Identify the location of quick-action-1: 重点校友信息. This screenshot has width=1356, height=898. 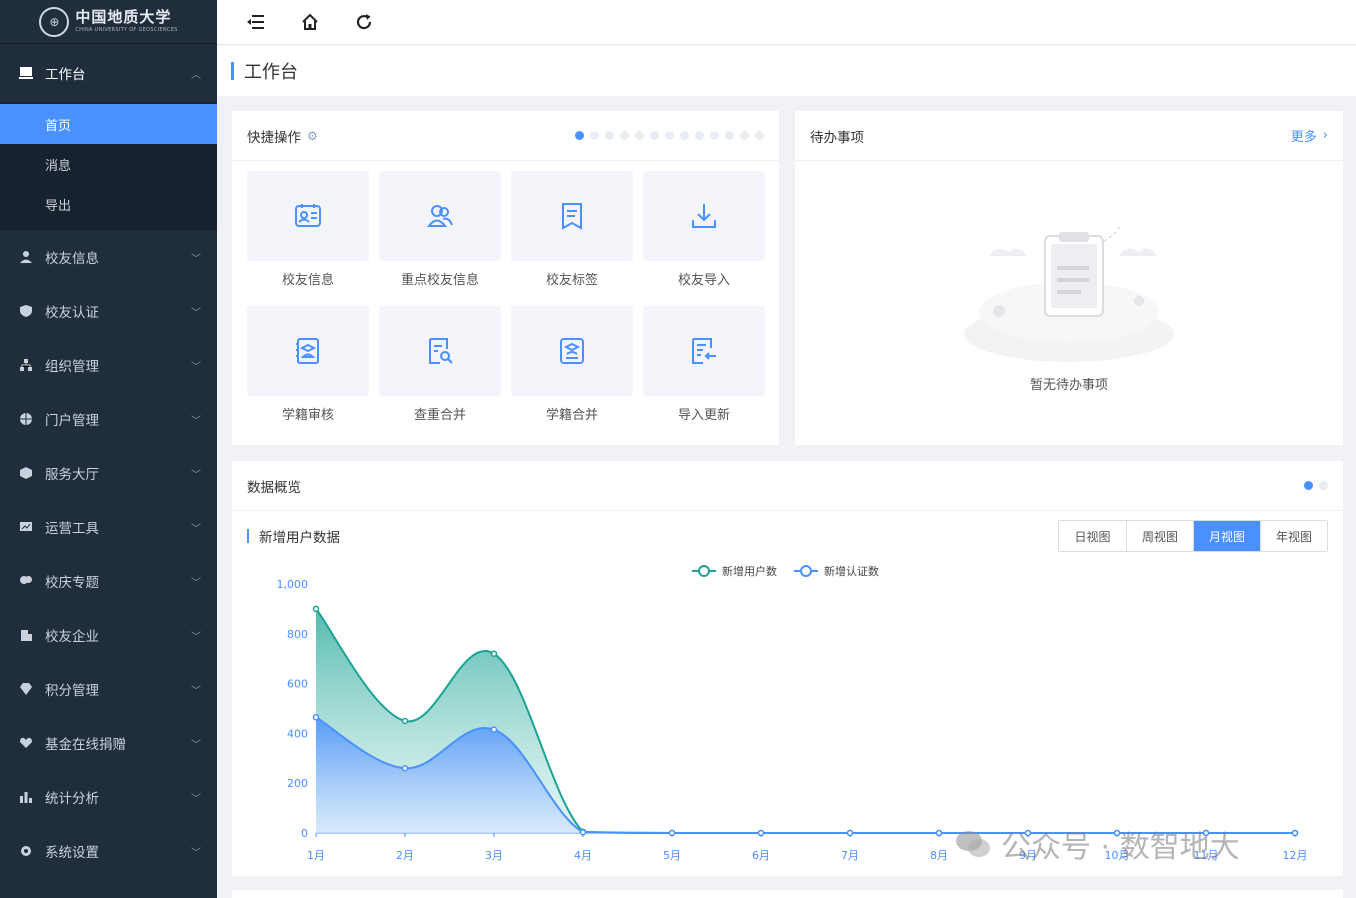
(440, 238).